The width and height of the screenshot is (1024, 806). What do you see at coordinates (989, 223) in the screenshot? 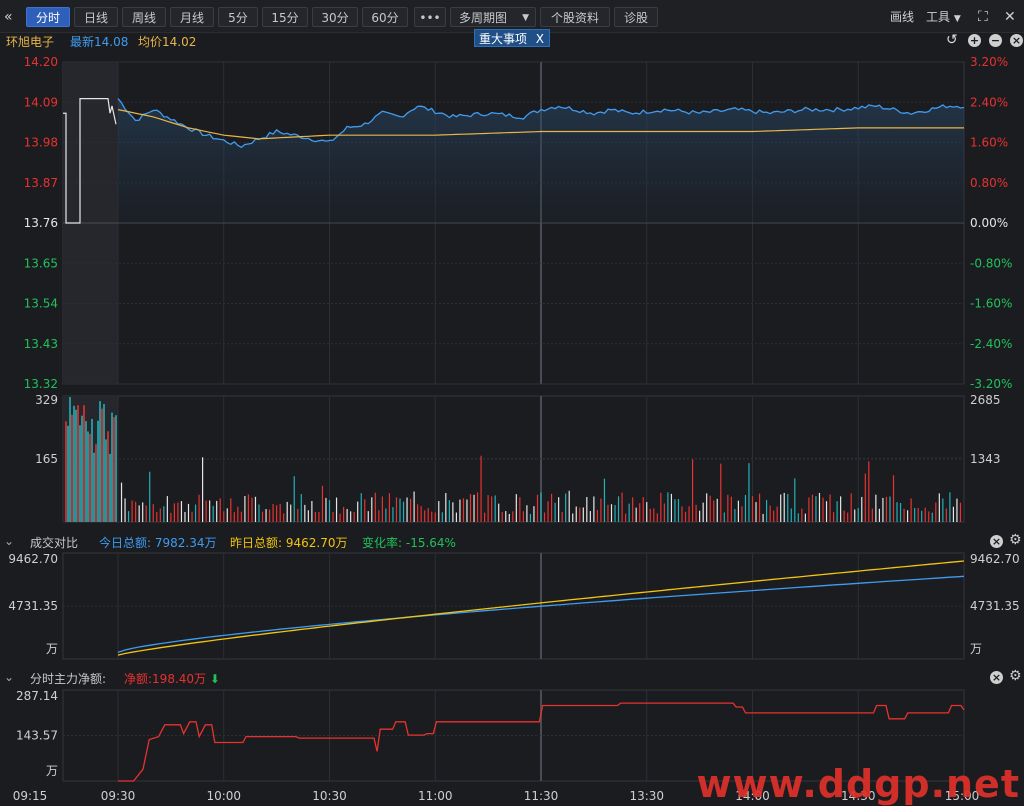
I see `pct-tick-label: 0.00%` at bounding box center [989, 223].